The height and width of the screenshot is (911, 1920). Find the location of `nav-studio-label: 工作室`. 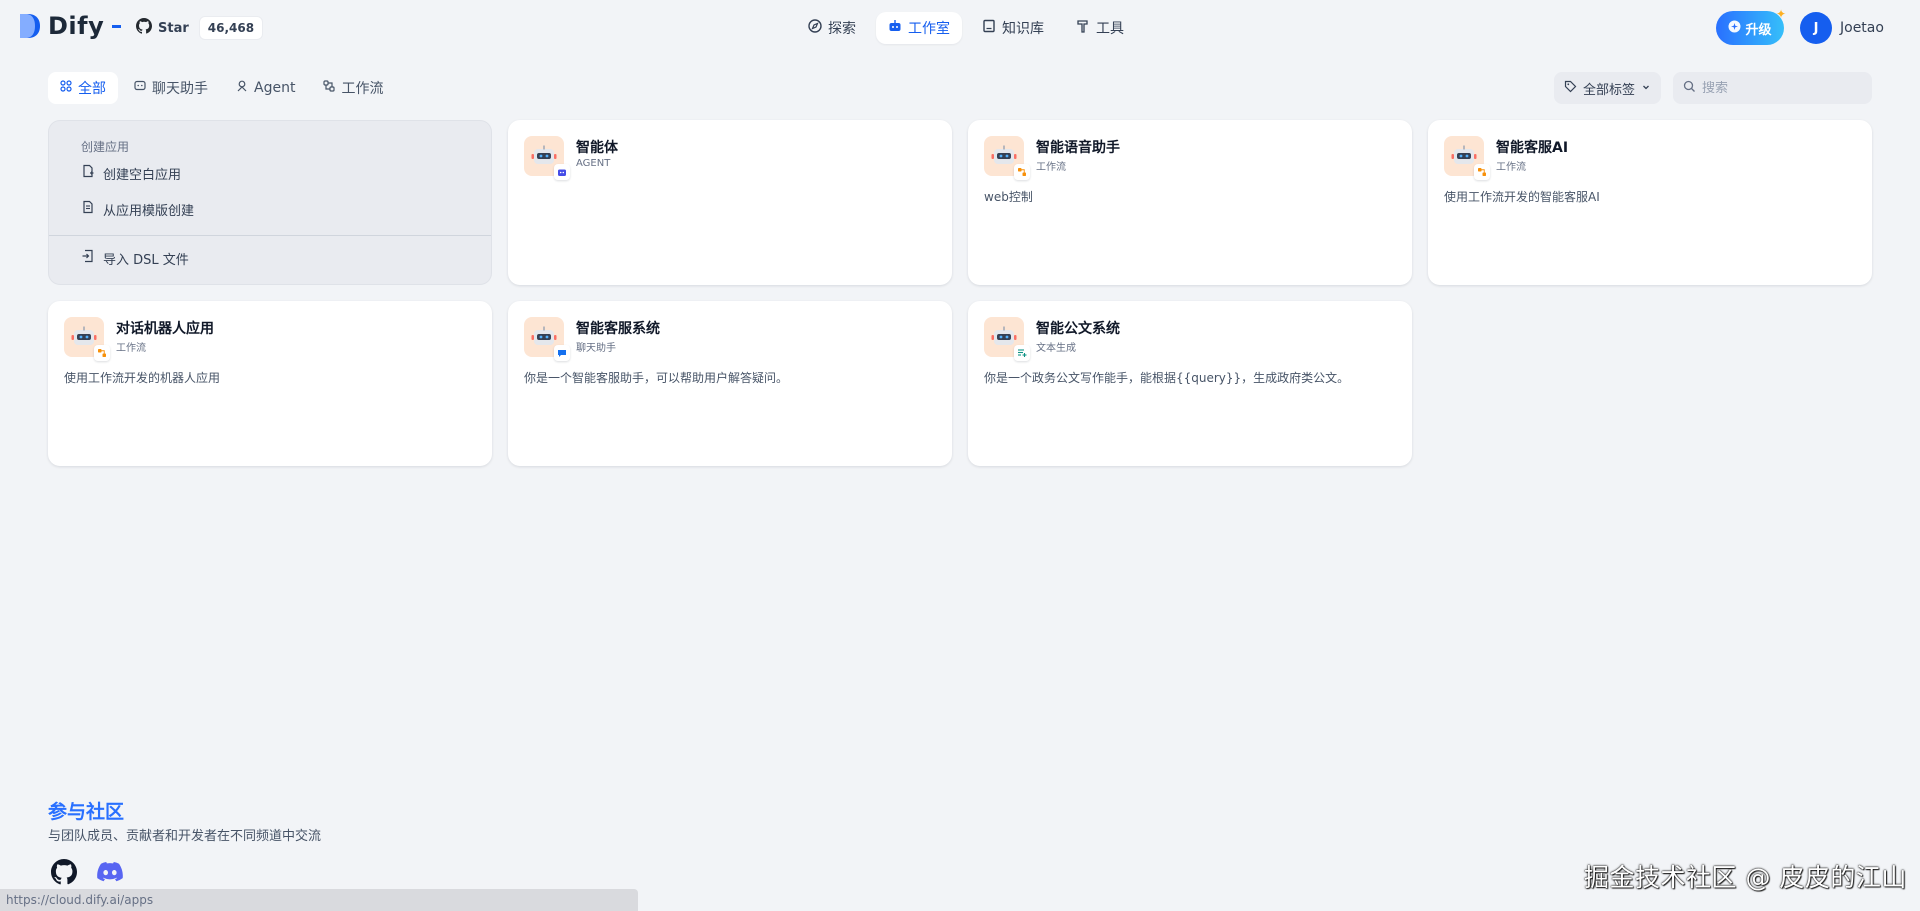

nav-studio-label: 工作室 is located at coordinates (929, 29).